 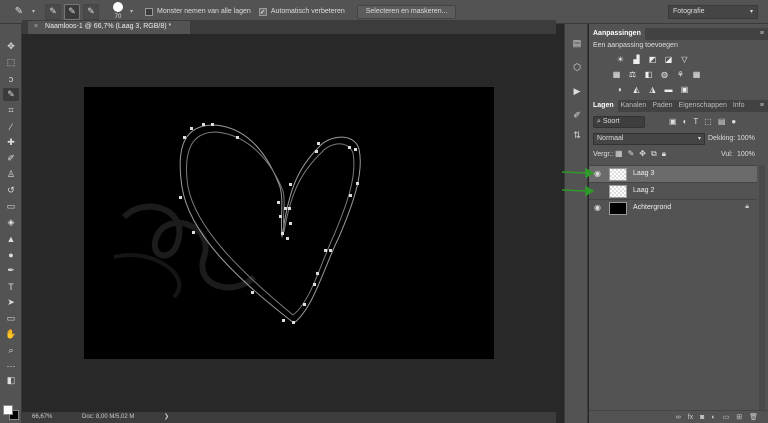 What do you see at coordinates (11, 380) in the screenshot?
I see `default-colors-icon: ◧` at bounding box center [11, 380].